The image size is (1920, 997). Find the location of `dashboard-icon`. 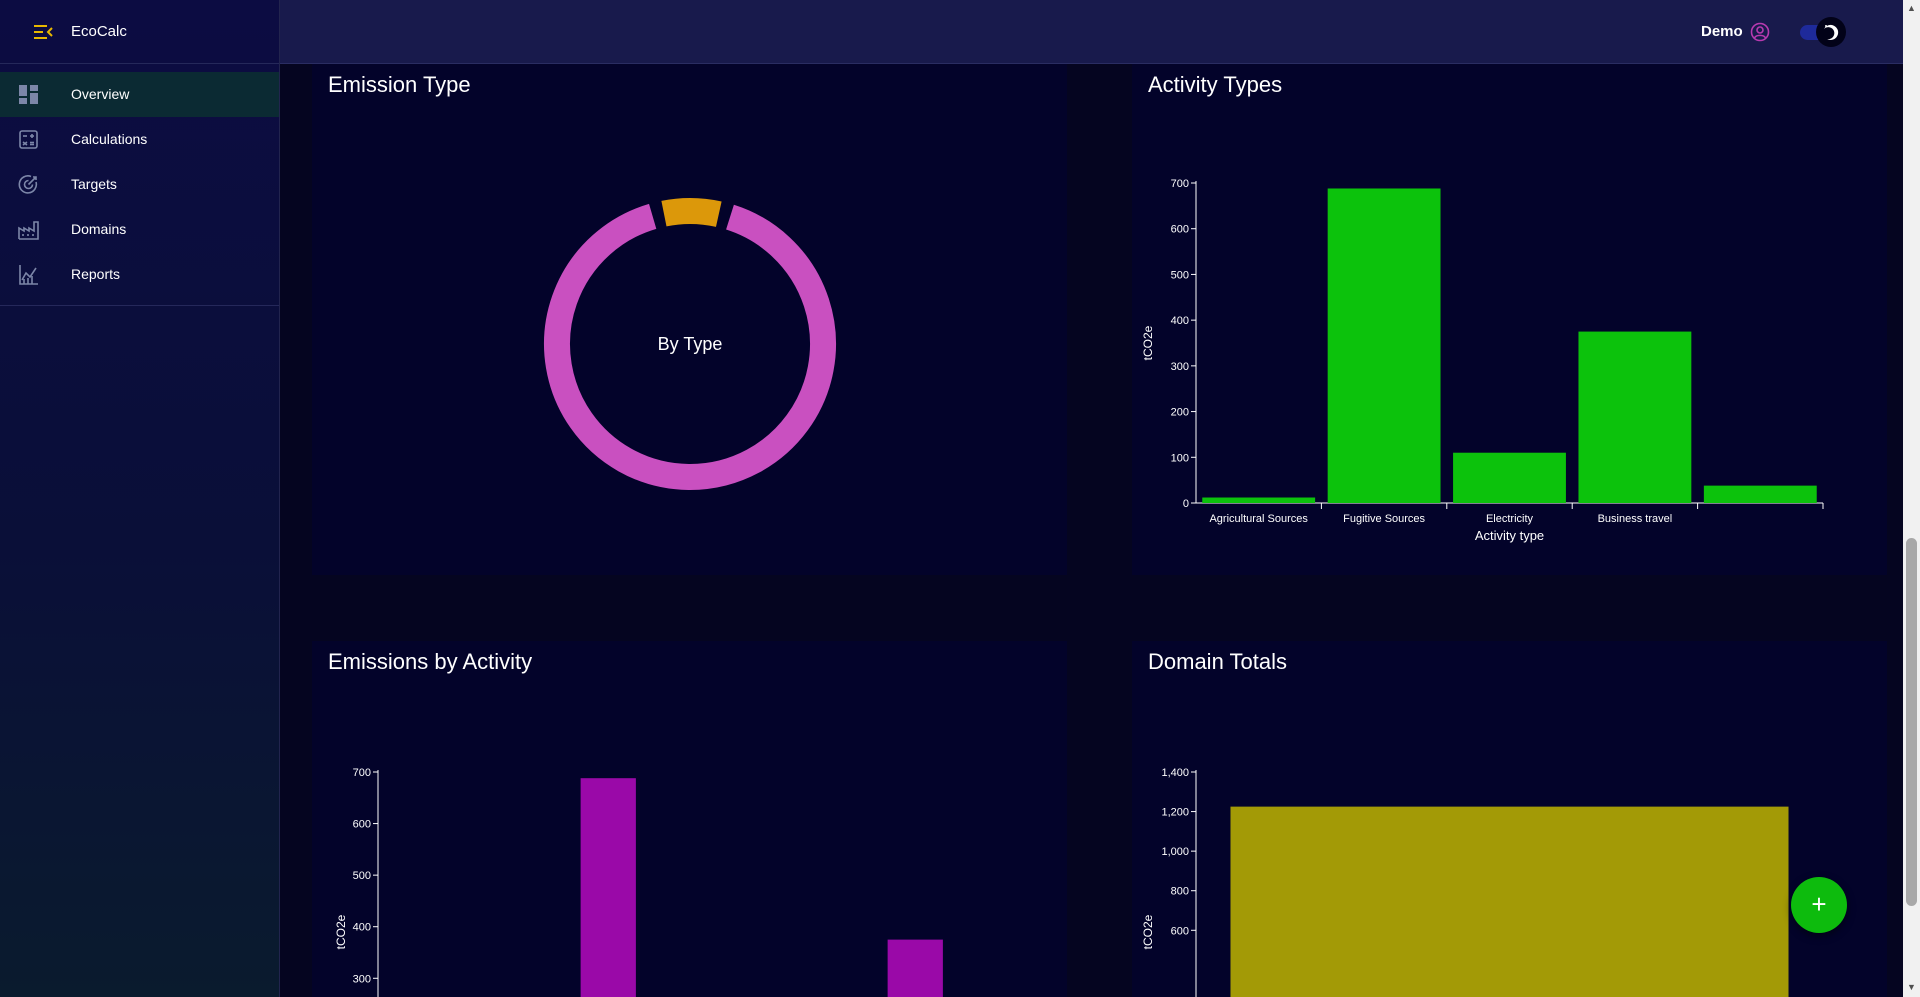

dashboard-icon is located at coordinates (28, 94).